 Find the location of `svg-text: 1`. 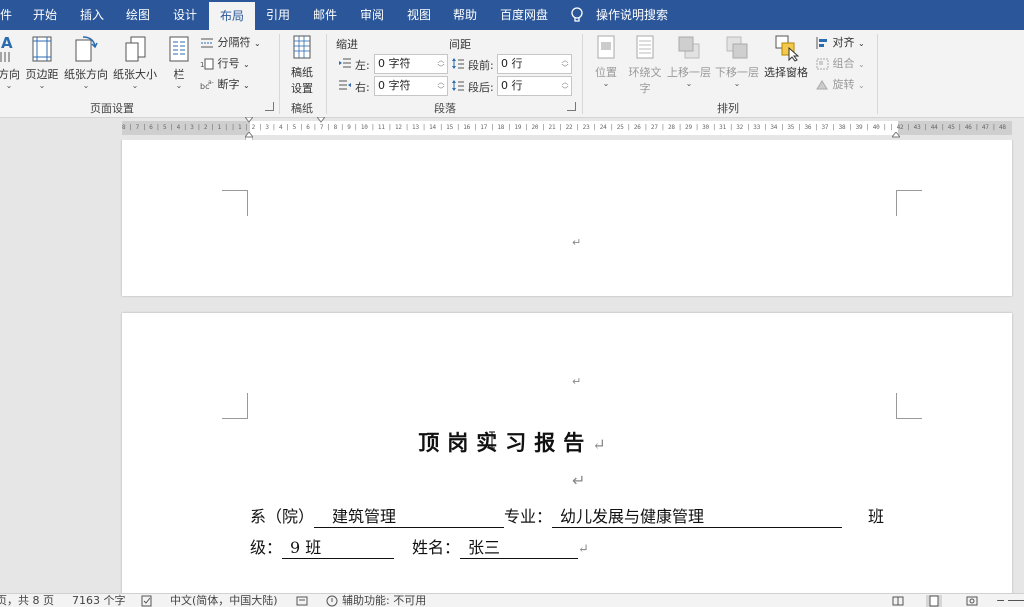

svg-text: 1 is located at coordinates (202, 65).